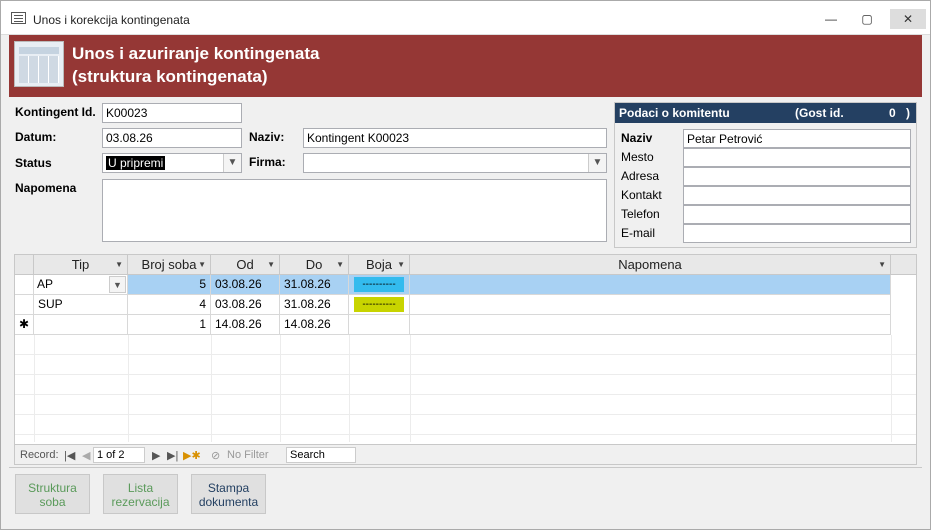 The height and width of the screenshot is (530, 931). What do you see at coordinates (172, 113) in the screenshot?
I see `kontingent-id-field: K00023` at bounding box center [172, 113].